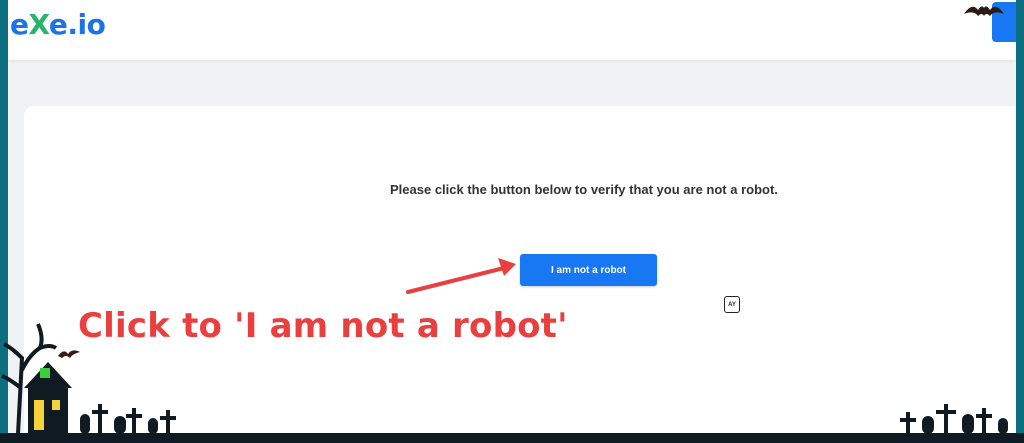  What do you see at coordinates (323, 326) in the screenshot?
I see `annotation-text: Click to 'I am not a robot'` at bounding box center [323, 326].